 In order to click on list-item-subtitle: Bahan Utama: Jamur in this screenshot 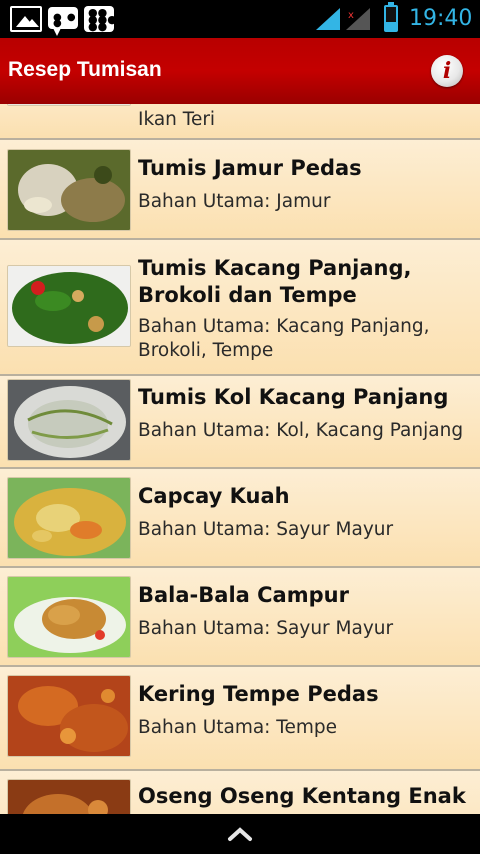, I will do `click(234, 201)`.